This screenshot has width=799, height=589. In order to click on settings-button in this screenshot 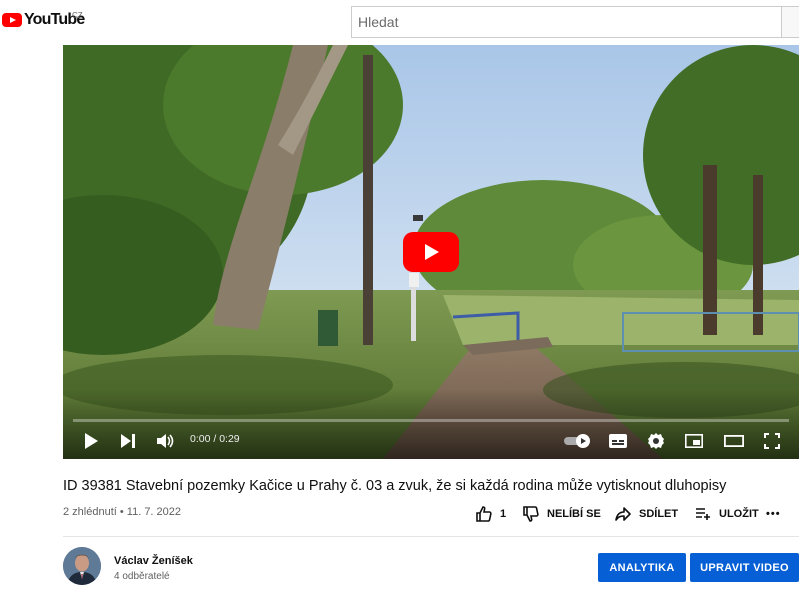, I will do `click(656, 441)`.